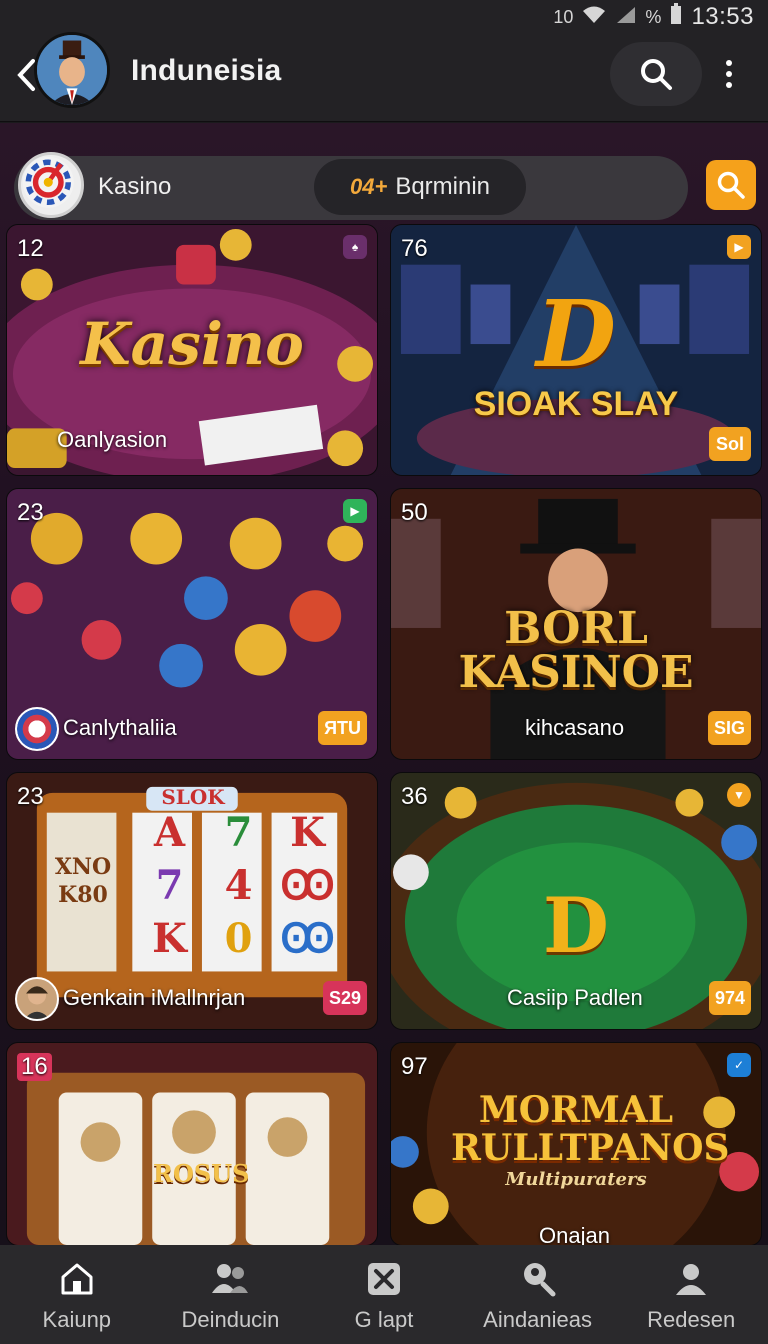 The image size is (768, 1344). I want to click on nav-label: Kaiunp, so click(77, 1319).